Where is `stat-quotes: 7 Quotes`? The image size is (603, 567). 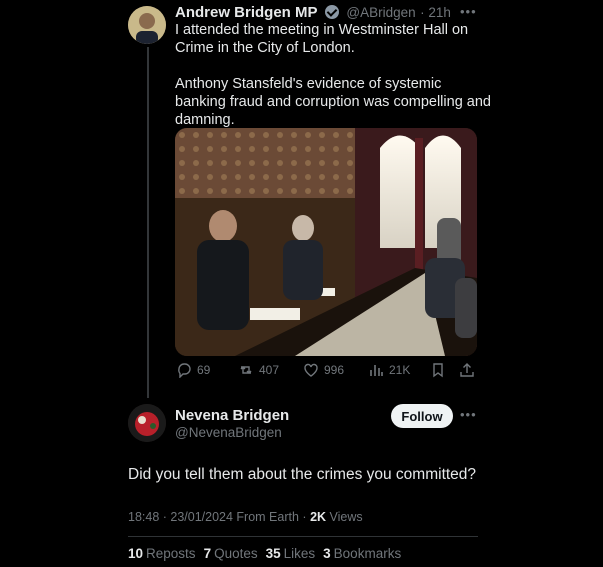 stat-quotes: 7 Quotes is located at coordinates (231, 553).